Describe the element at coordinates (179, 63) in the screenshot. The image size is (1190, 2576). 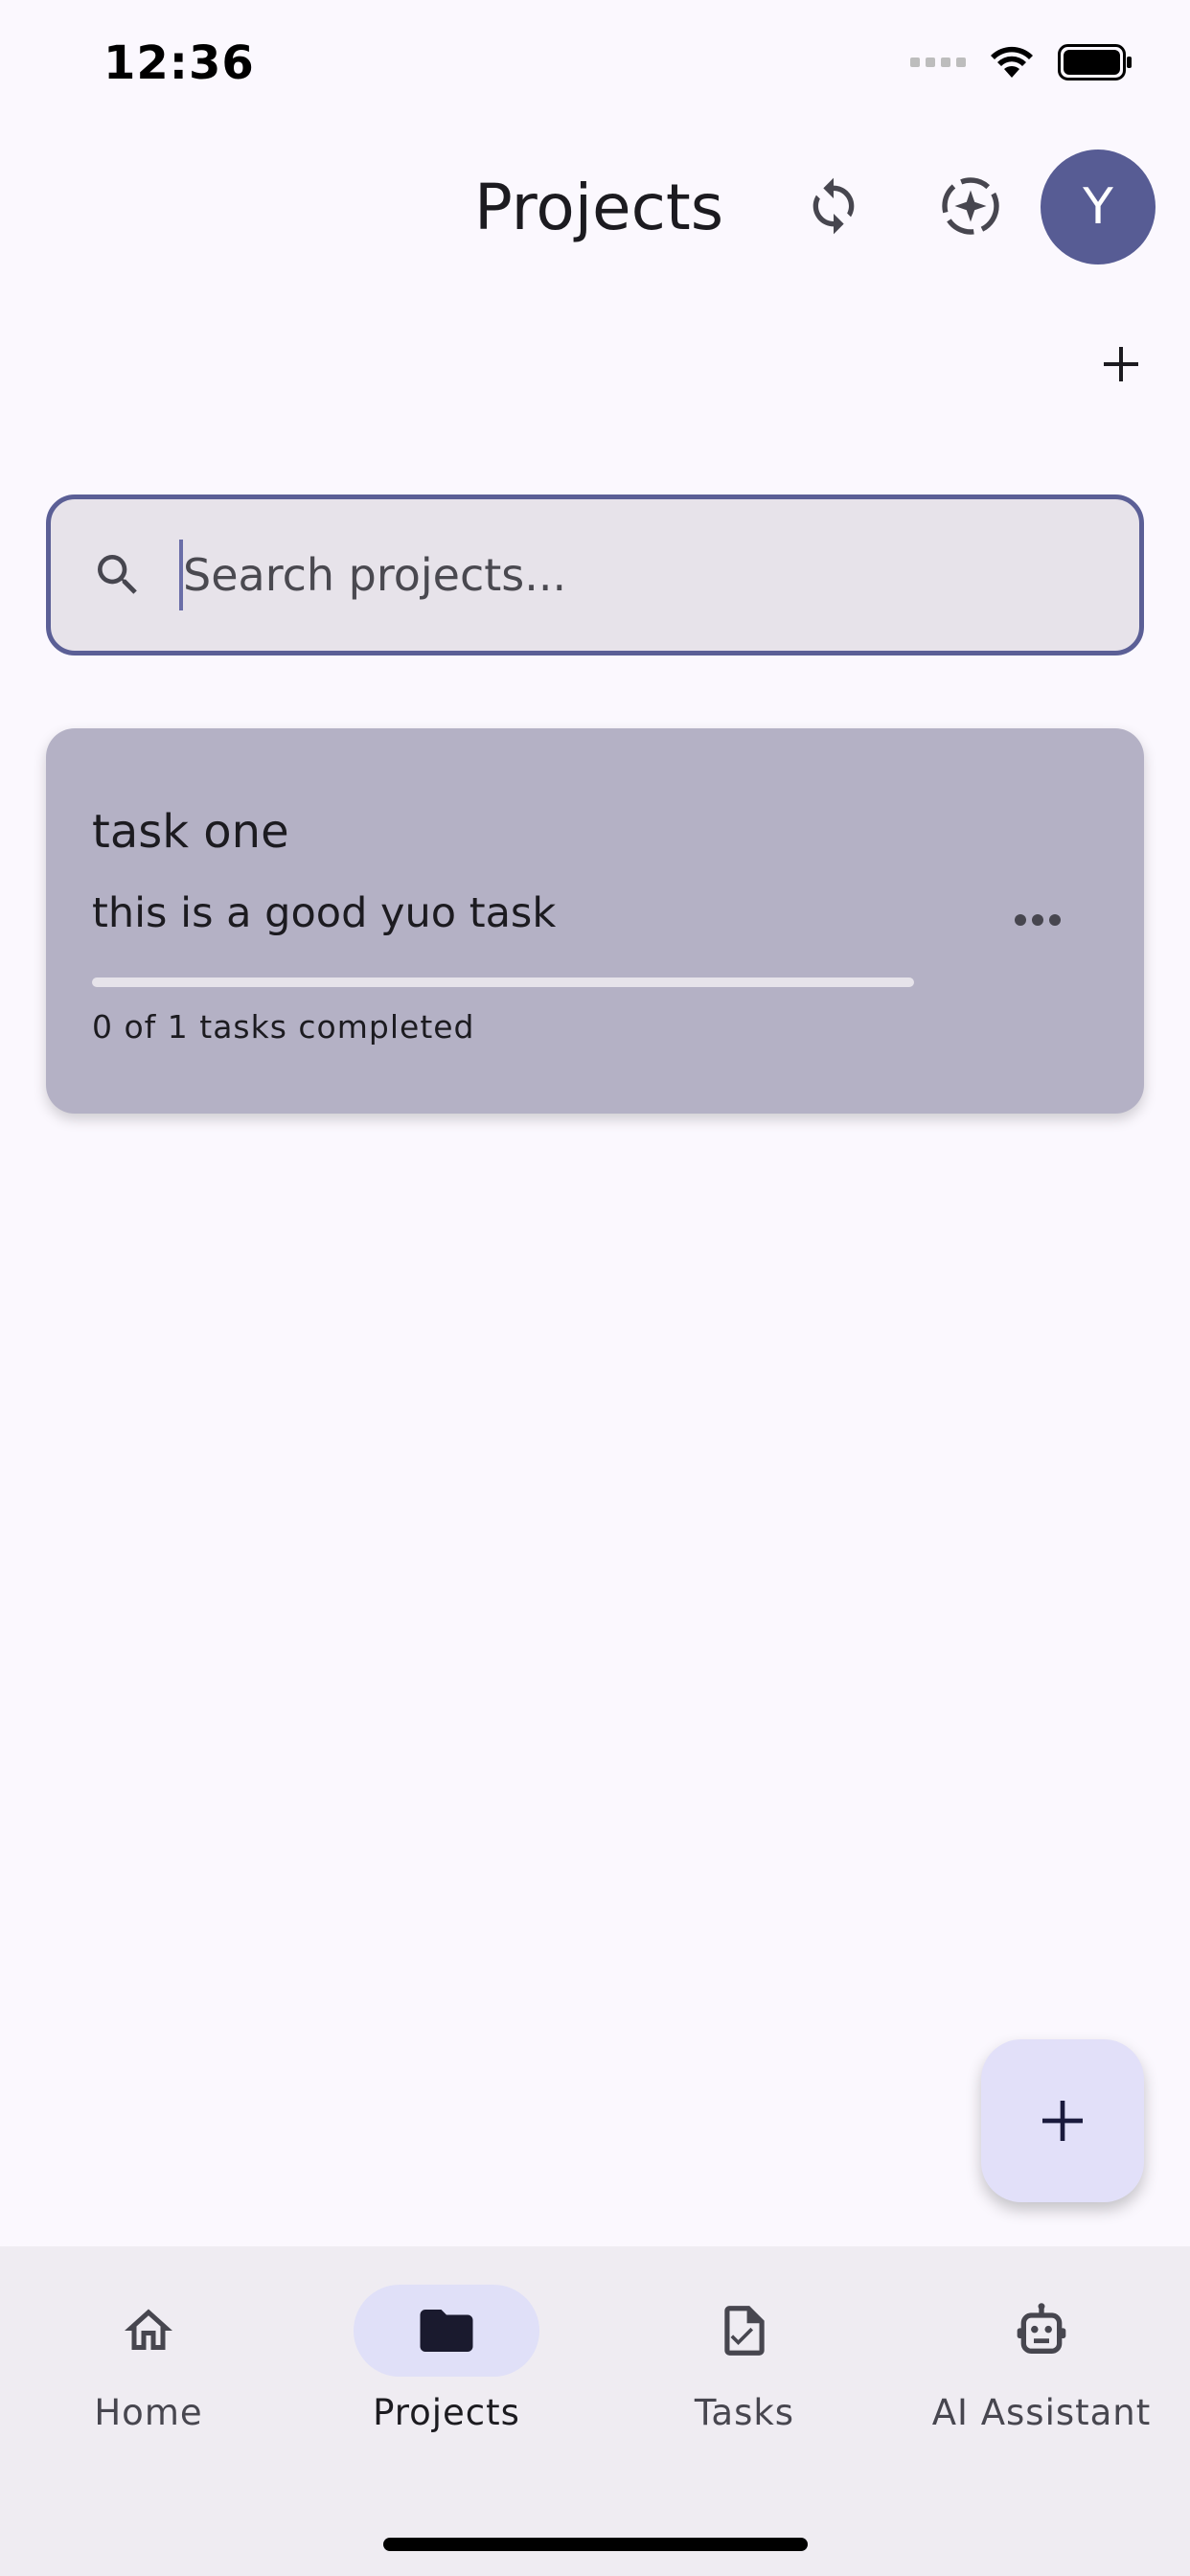
I see `status-time: 12:36` at that location.